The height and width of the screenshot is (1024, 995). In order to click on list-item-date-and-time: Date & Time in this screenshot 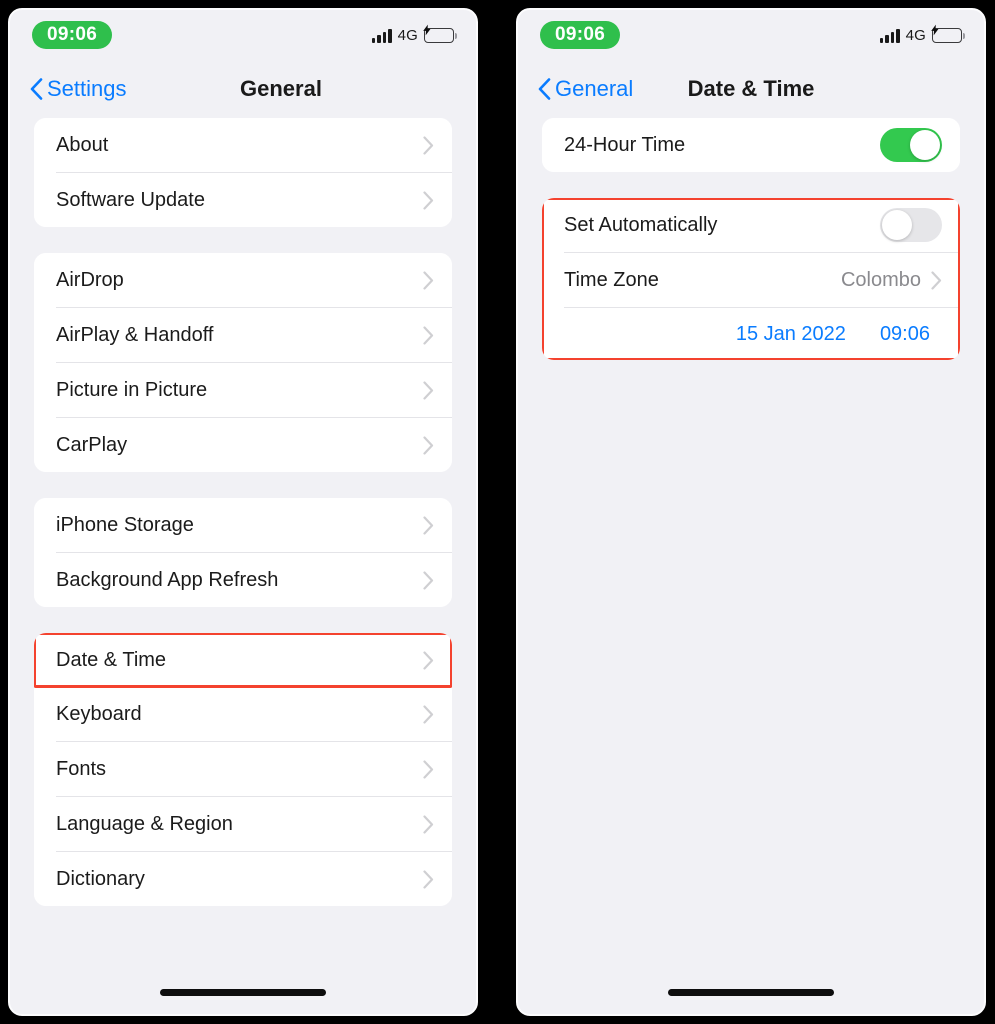, I will do `click(243, 660)`.